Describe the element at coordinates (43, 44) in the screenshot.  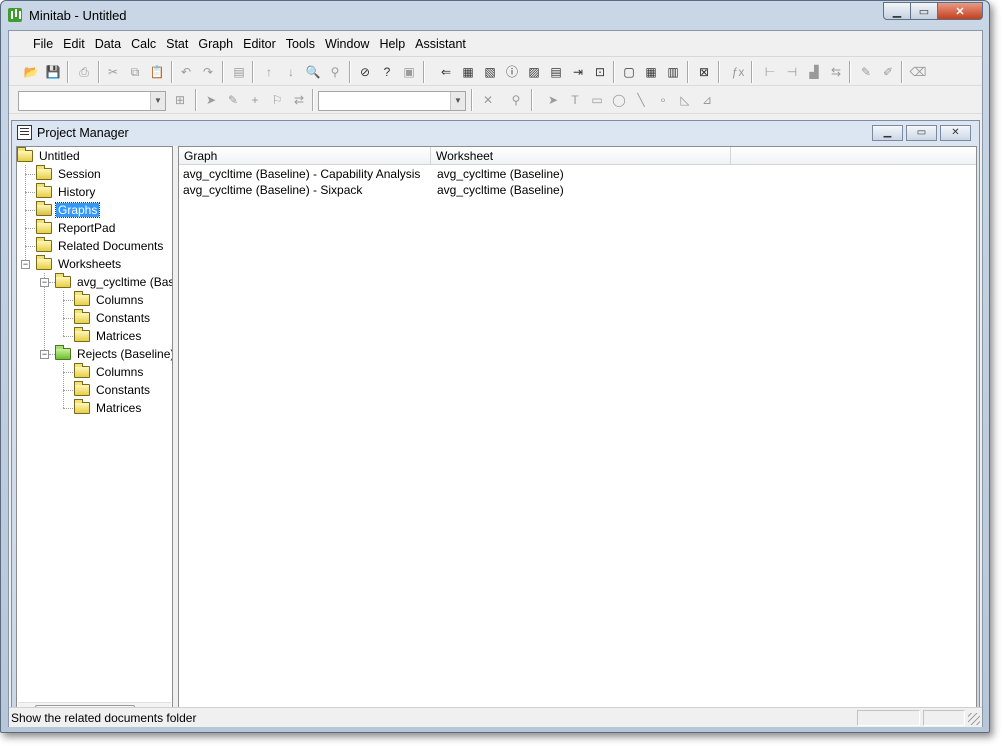
I see `menu-file: File` at that location.